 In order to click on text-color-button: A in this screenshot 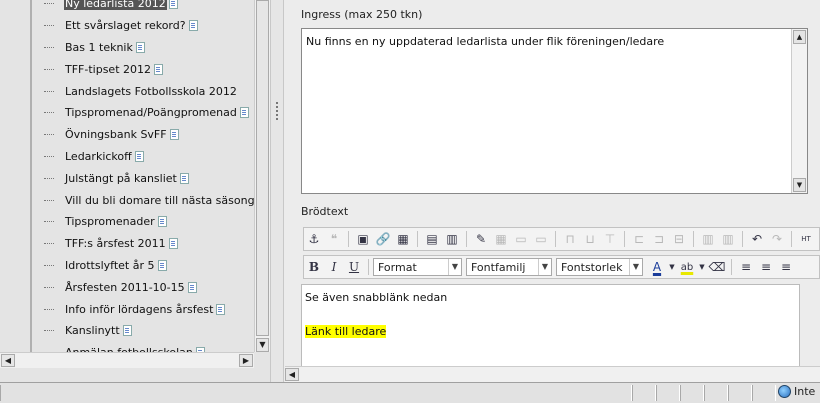, I will do `click(657, 267)`.